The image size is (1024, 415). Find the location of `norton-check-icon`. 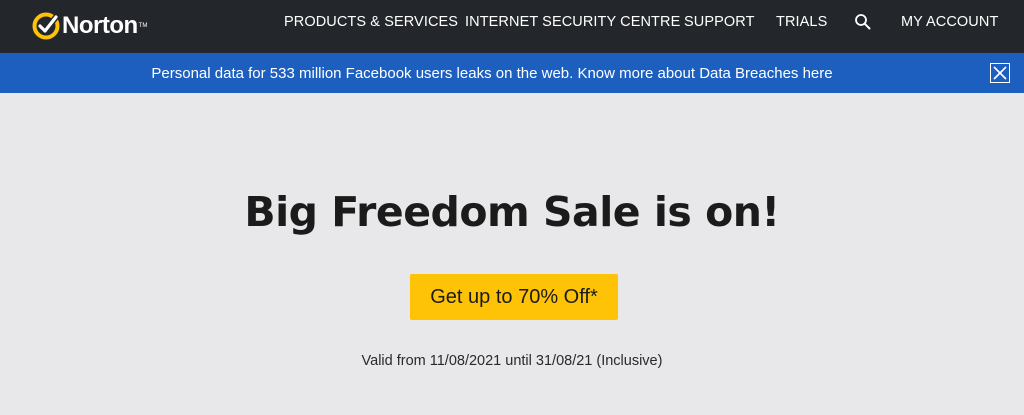

norton-check-icon is located at coordinates (46, 26).